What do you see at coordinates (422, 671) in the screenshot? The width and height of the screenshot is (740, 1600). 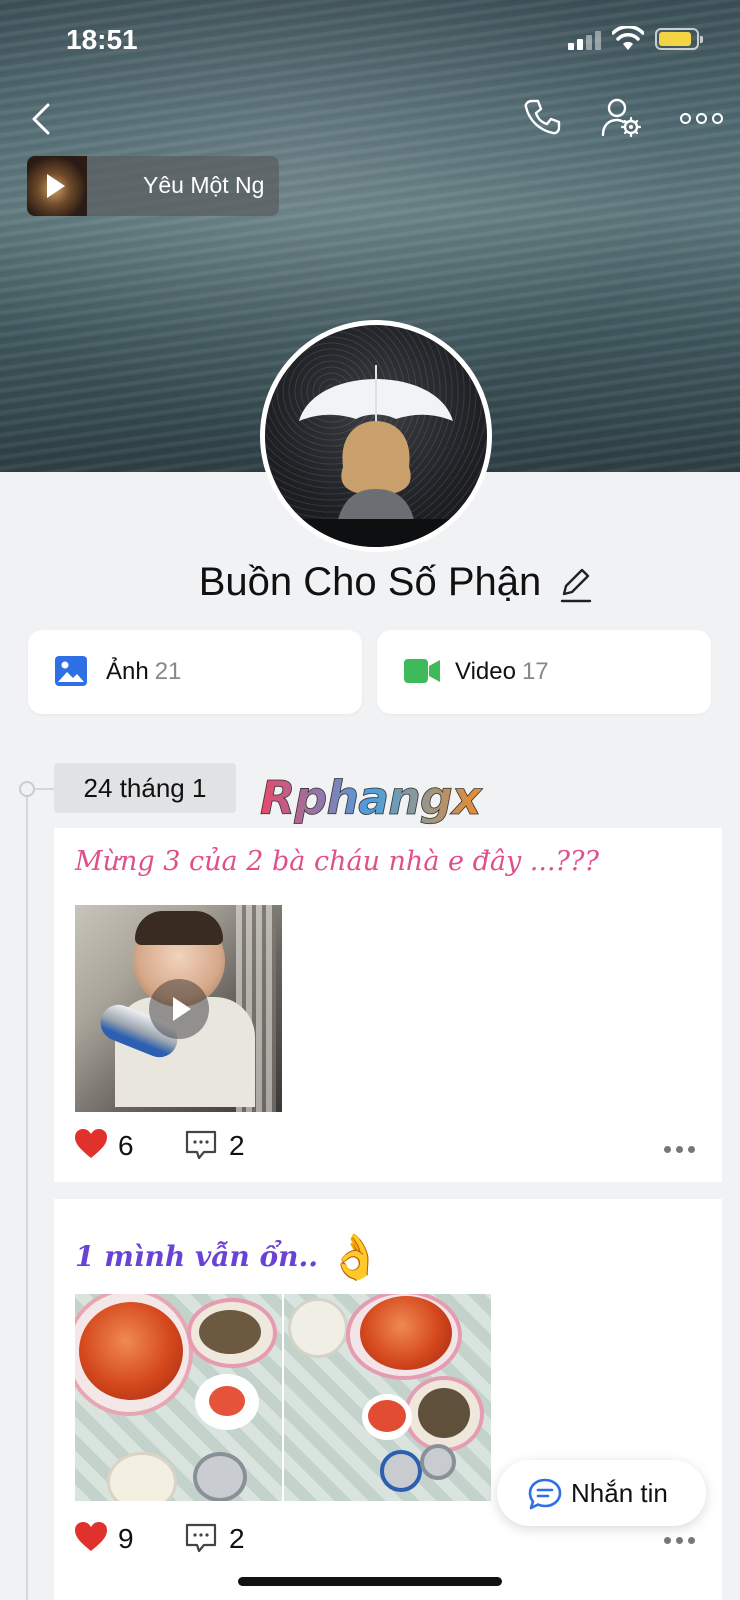 I see `video-icon` at bounding box center [422, 671].